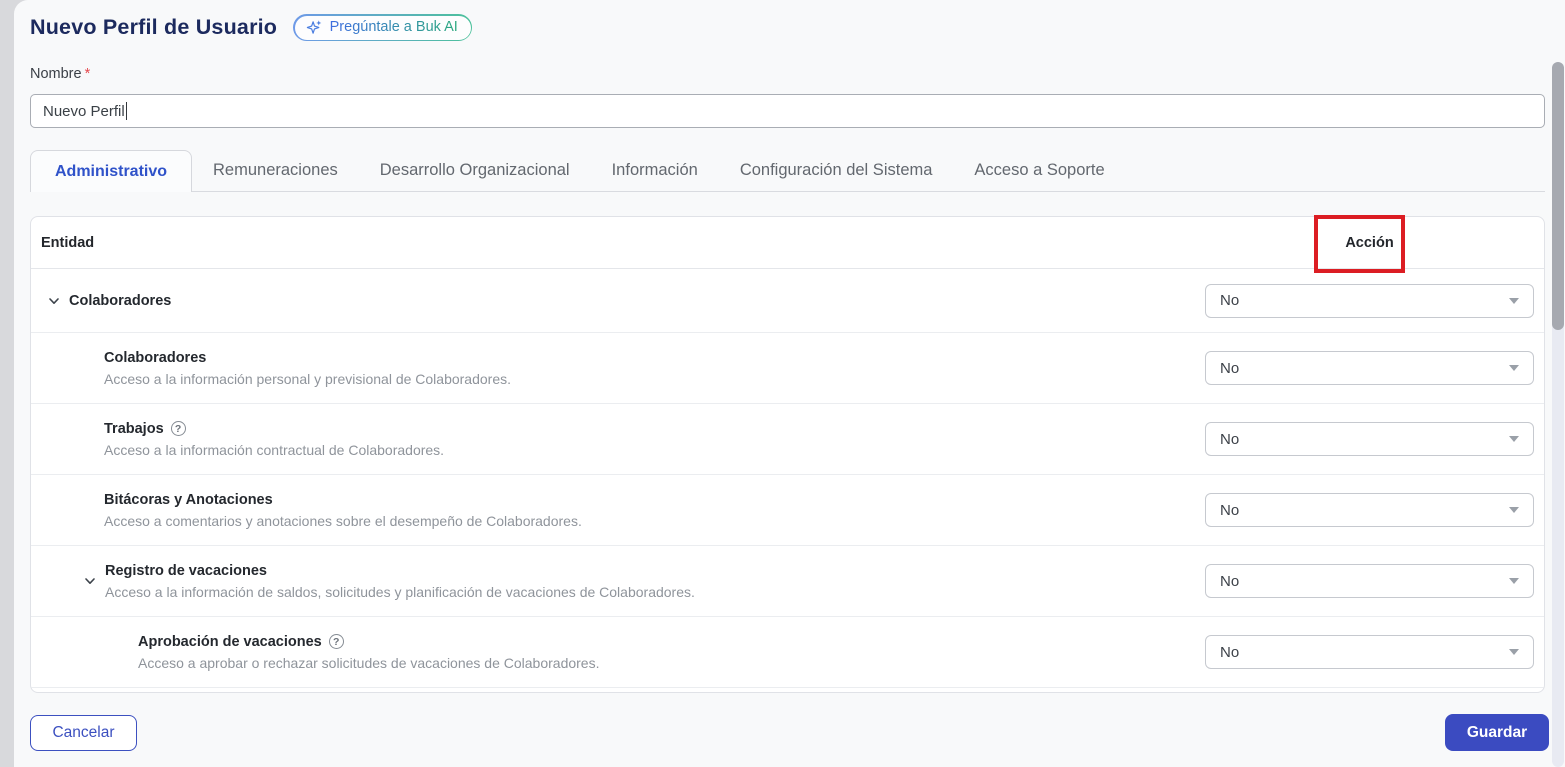 The height and width of the screenshot is (767, 1565). What do you see at coordinates (134, 428) in the screenshot?
I see `row-title: Trabajos` at bounding box center [134, 428].